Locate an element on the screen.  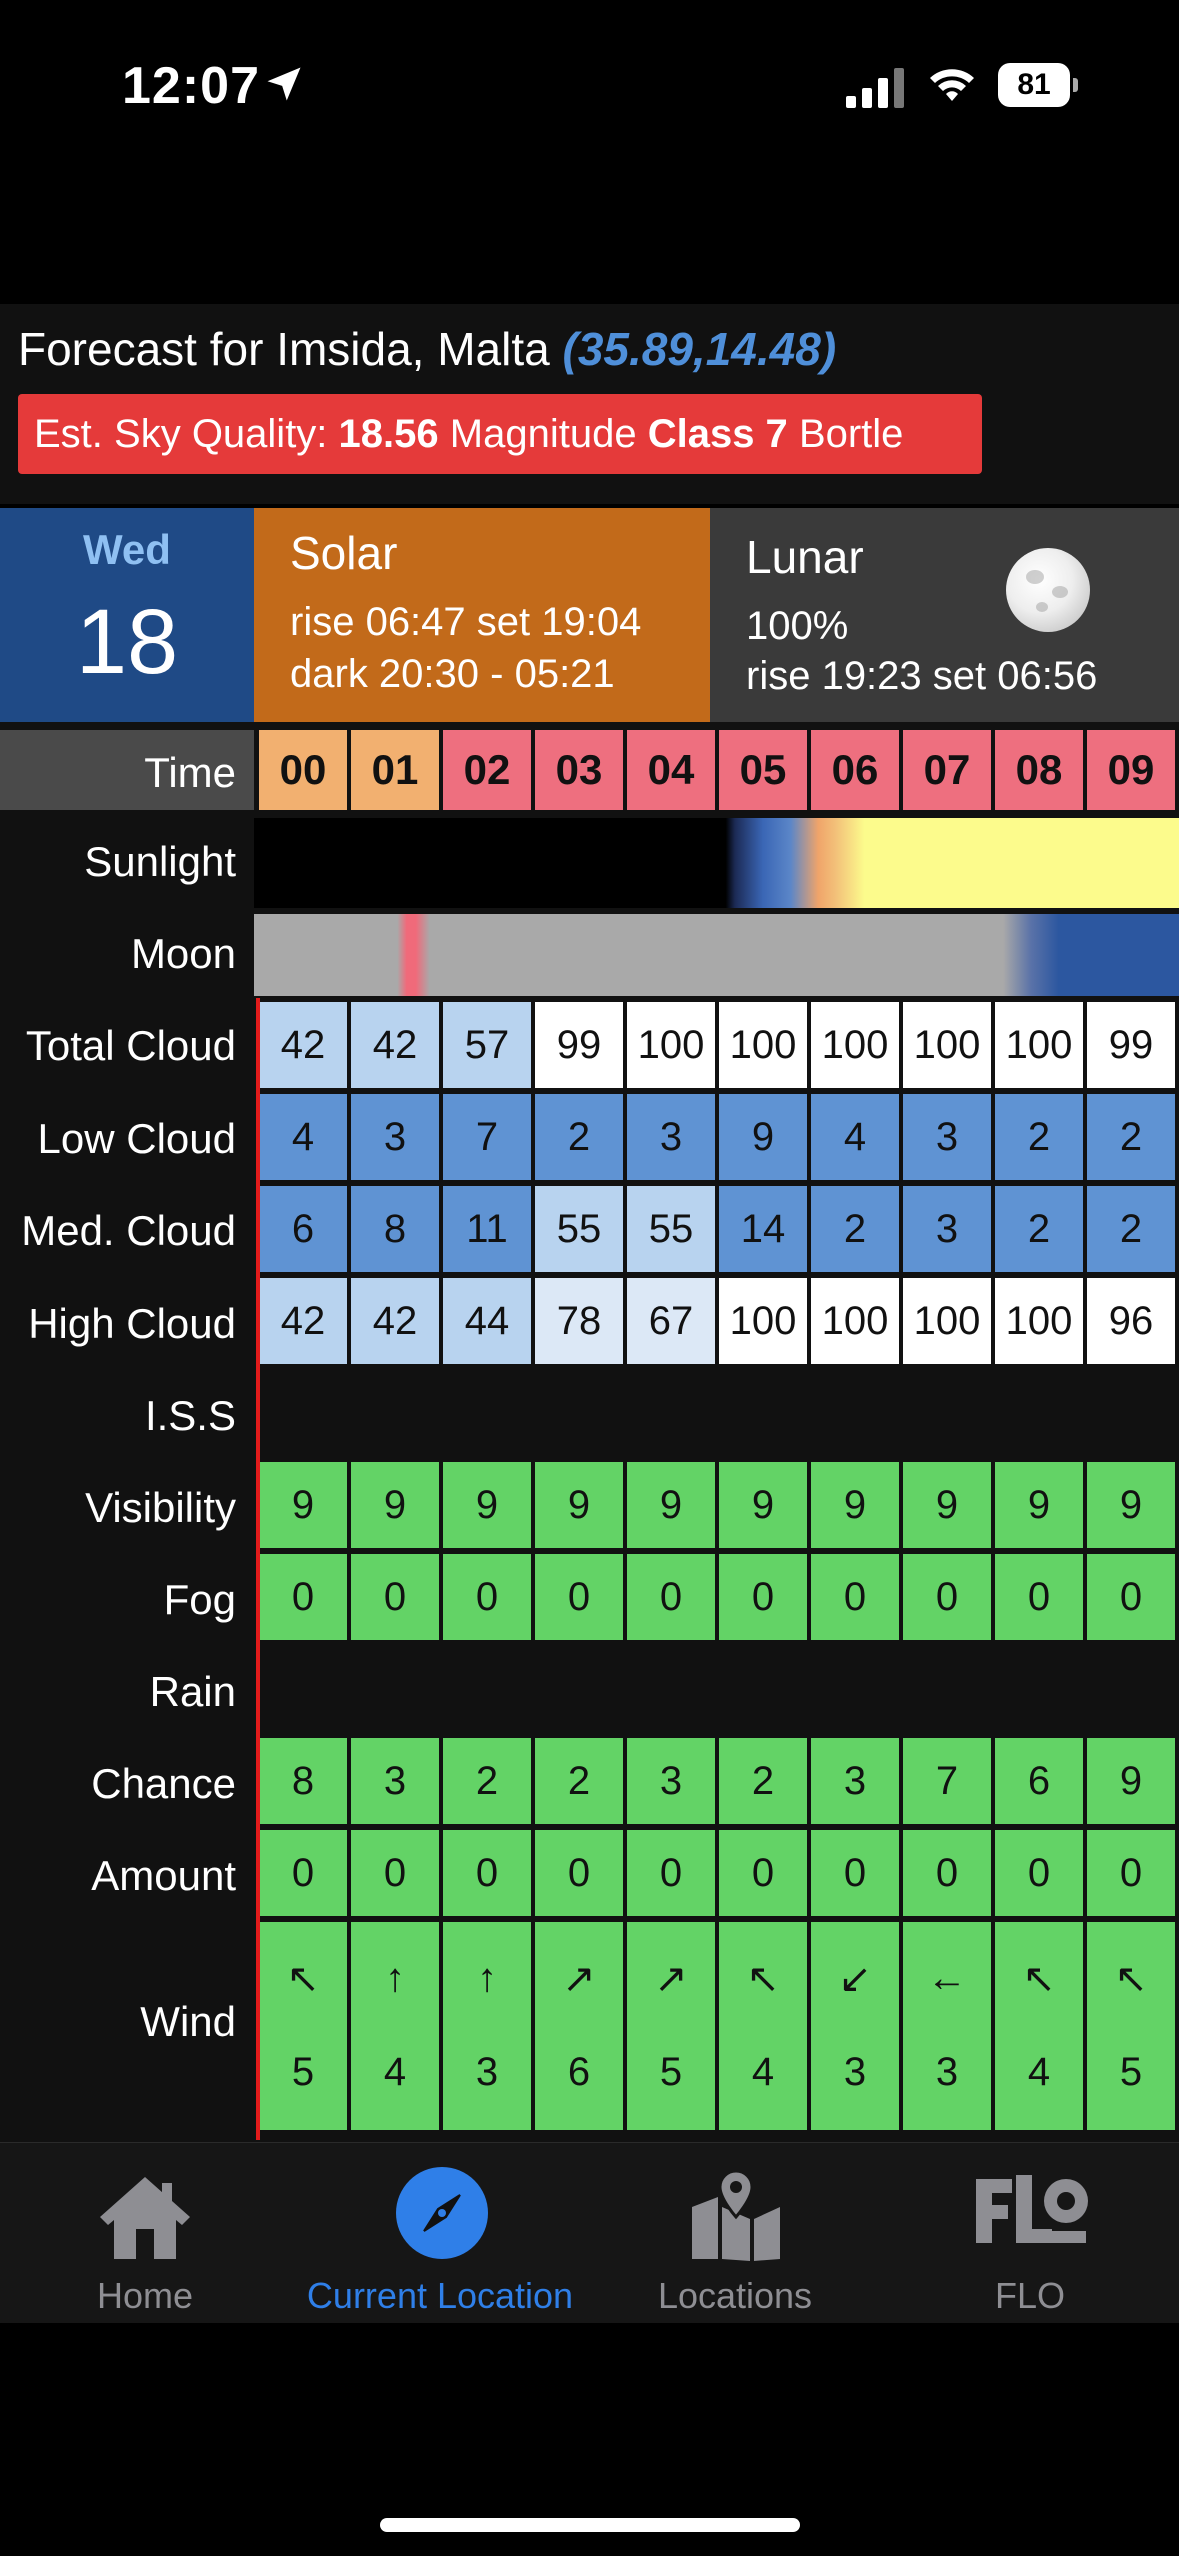
hour-cell: 01 is located at coordinates (395, 770).